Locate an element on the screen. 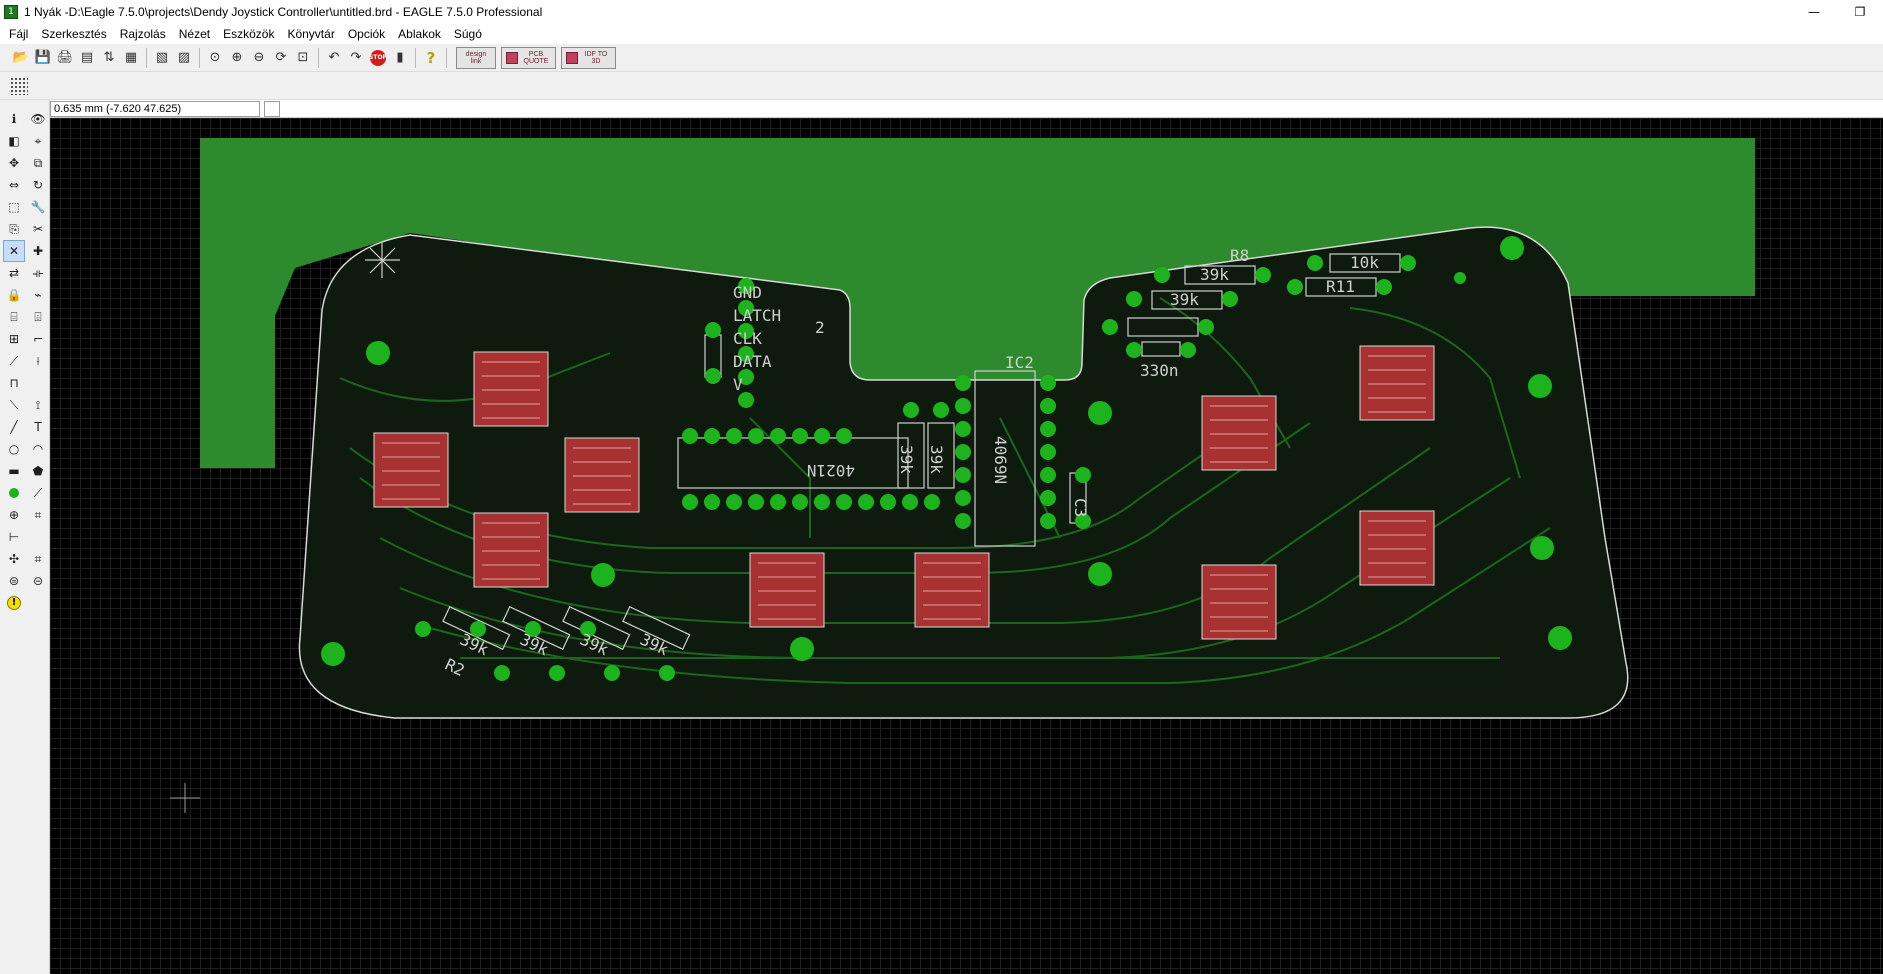 The height and width of the screenshot is (974, 1883). replace-icon: ⇄ is located at coordinates (14, 273).